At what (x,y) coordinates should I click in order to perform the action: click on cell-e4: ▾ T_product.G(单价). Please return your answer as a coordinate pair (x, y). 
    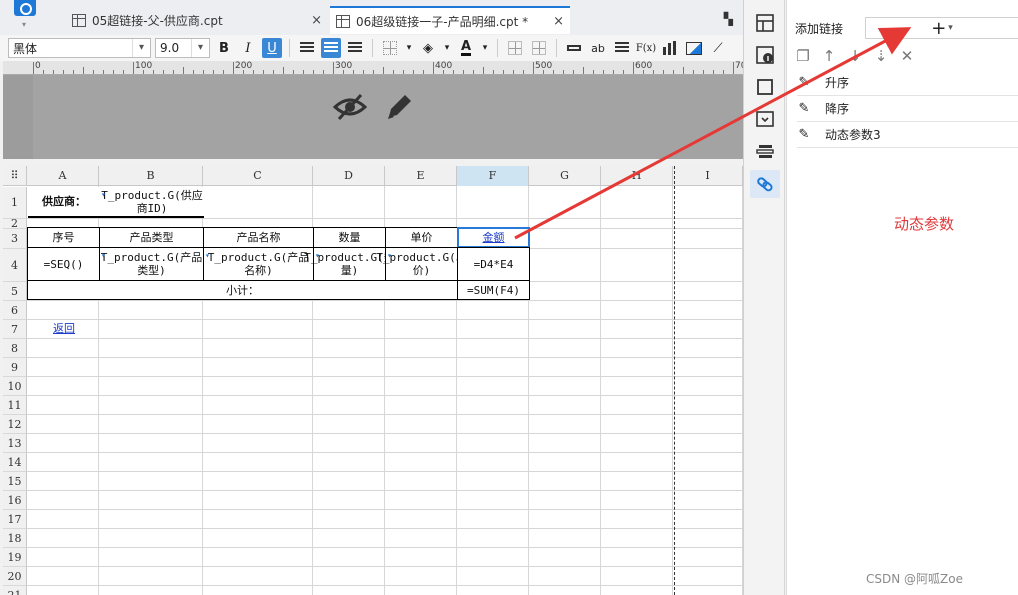
    Looking at the image, I should click on (421, 264).